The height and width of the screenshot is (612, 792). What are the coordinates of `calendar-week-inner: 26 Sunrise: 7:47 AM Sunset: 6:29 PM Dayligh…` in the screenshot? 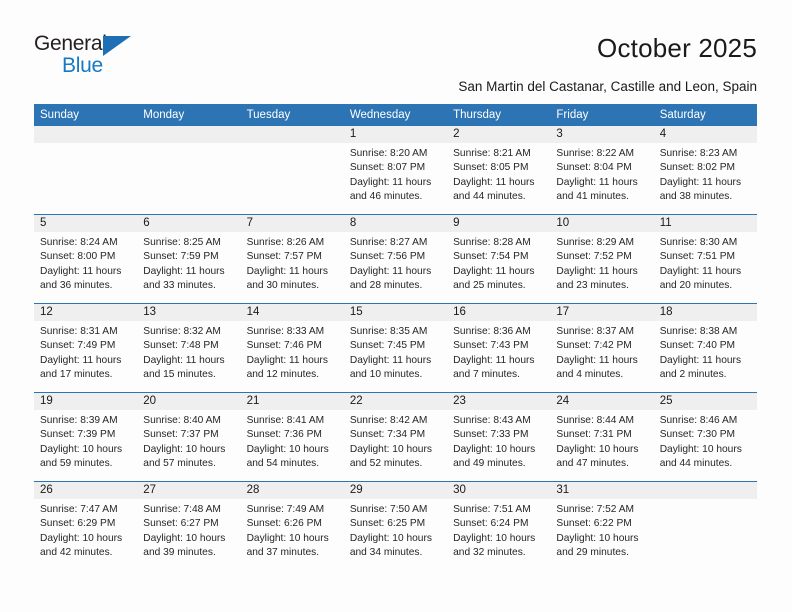 It's located at (395, 526).